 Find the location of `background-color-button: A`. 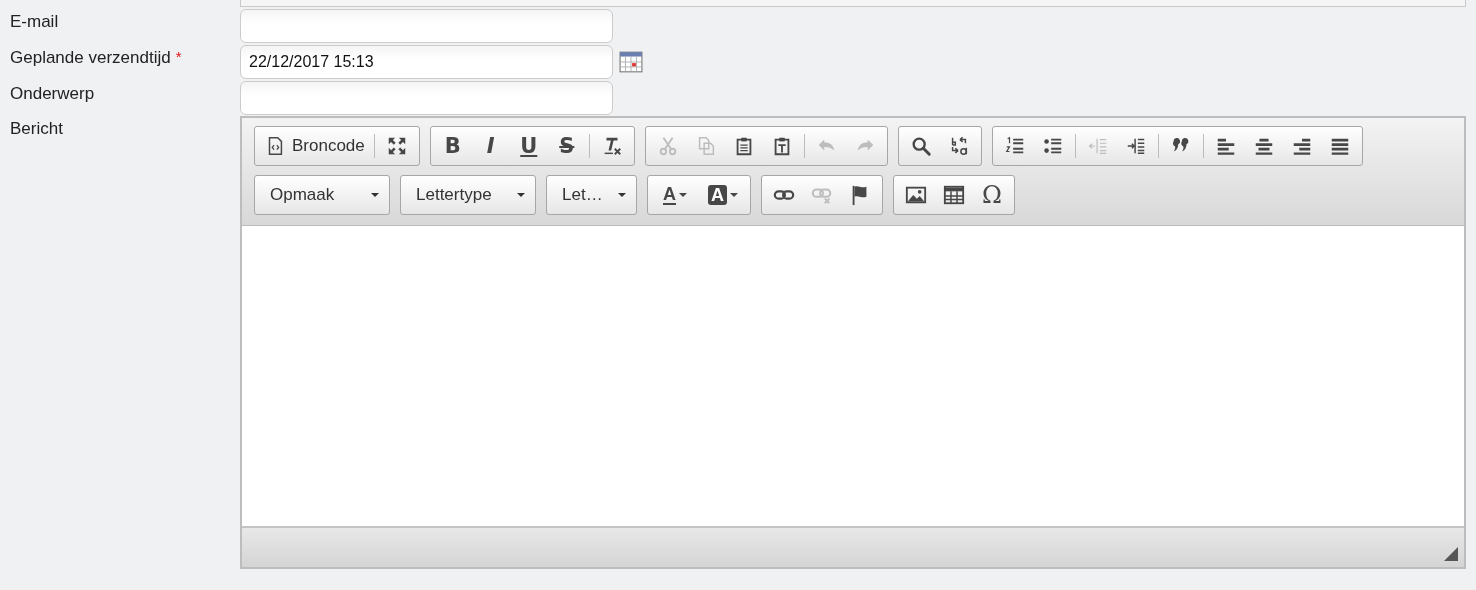

background-color-button: A is located at coordinates (723, 195).